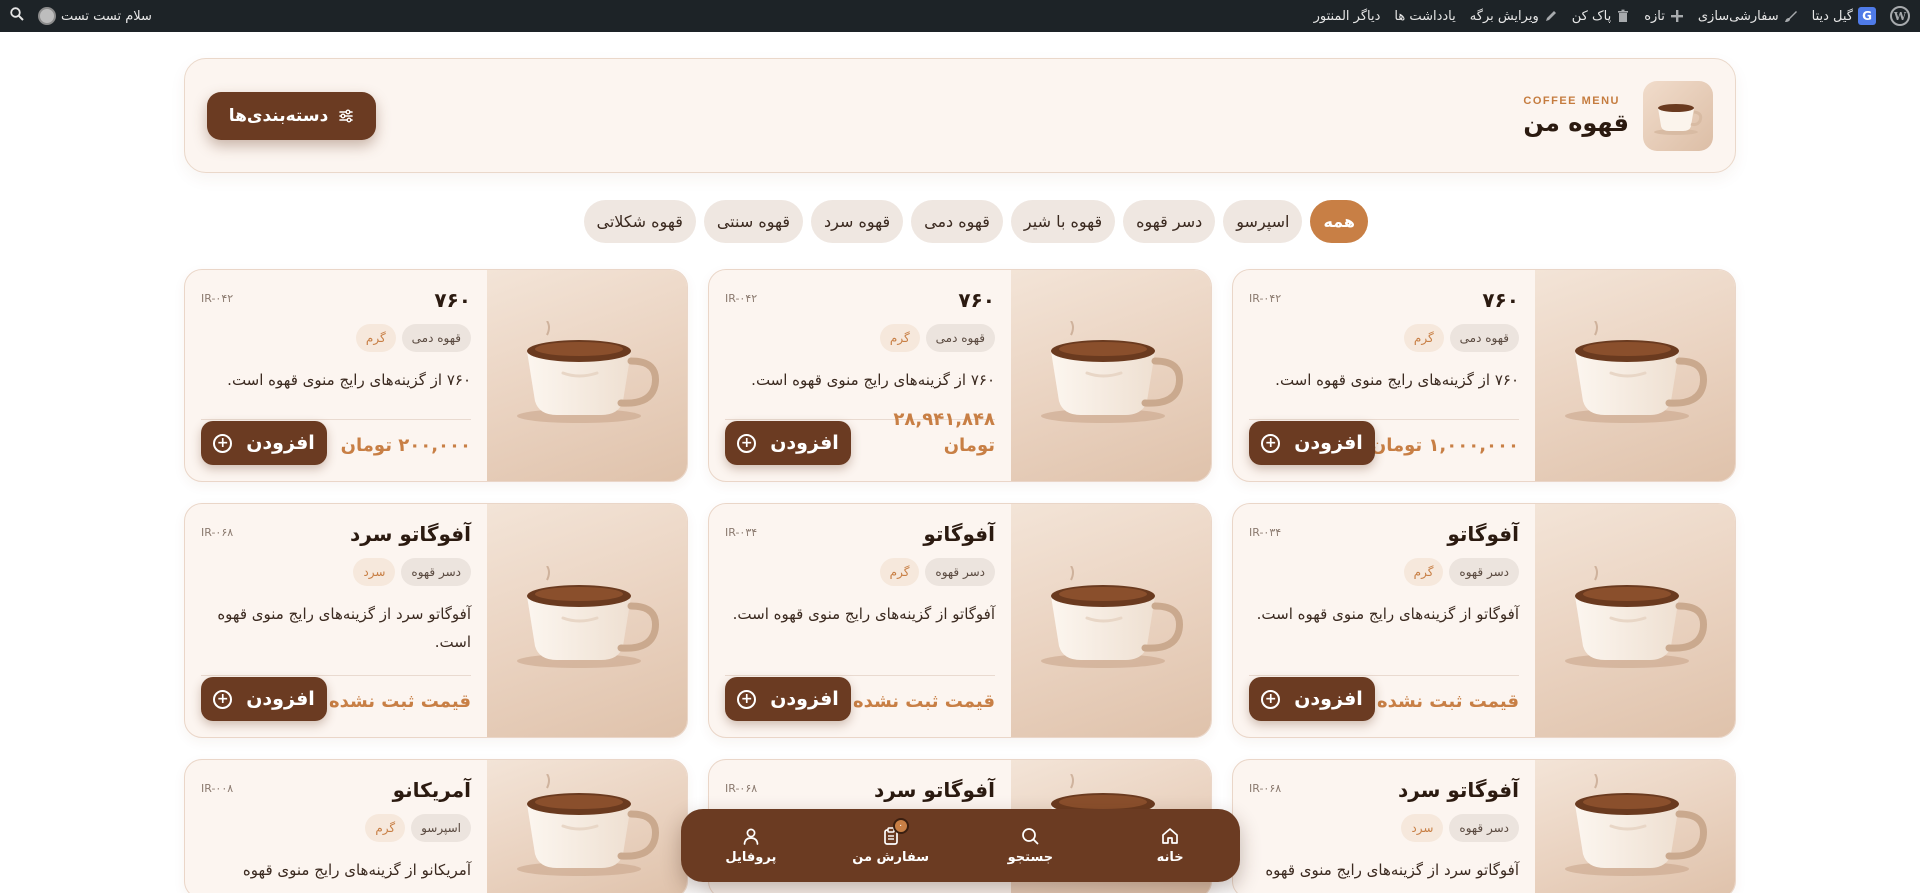 The width and height of the screenshot is (1920, 893). Describe the element at coordinates (1169, 221) in the screenshot. I see `chip-coffee-dessert: دسر قهوه` at that location.